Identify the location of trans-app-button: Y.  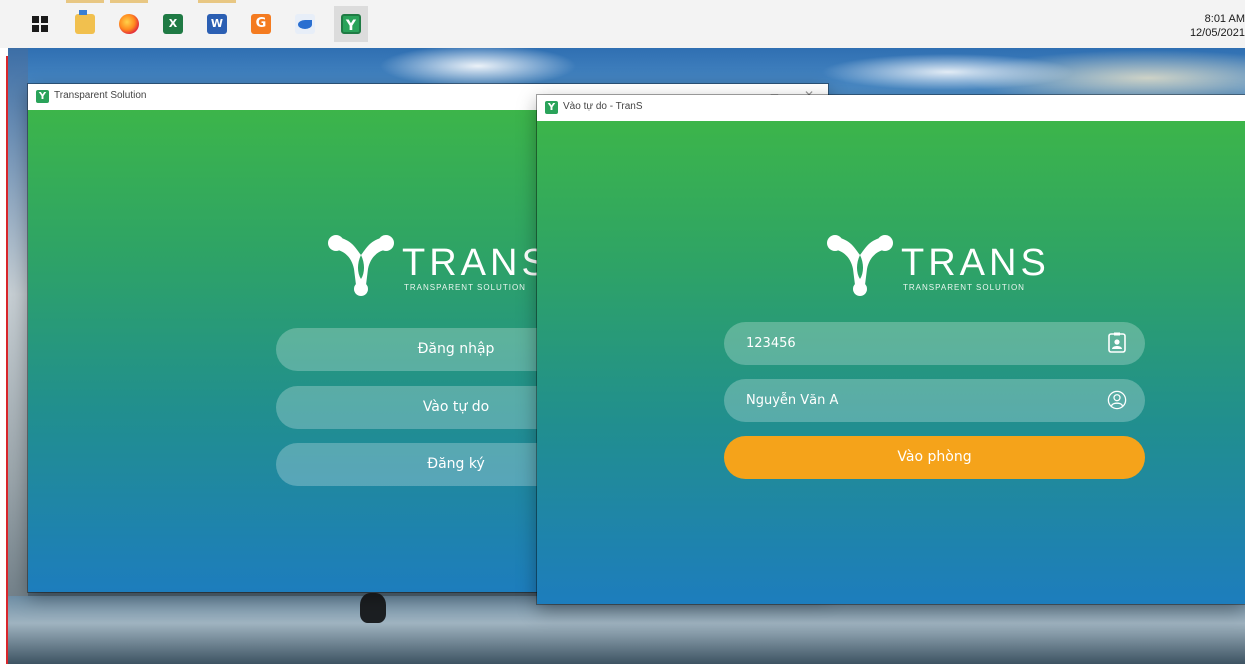
(351, 24).